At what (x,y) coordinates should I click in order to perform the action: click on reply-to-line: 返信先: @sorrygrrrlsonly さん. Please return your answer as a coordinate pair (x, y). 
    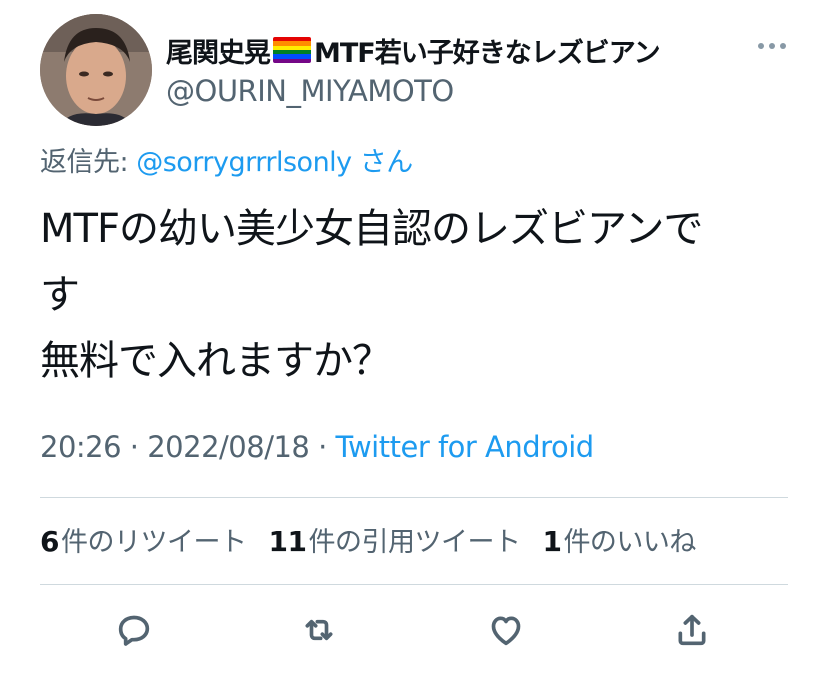
    Looking at the image, I should click on (226, 159).